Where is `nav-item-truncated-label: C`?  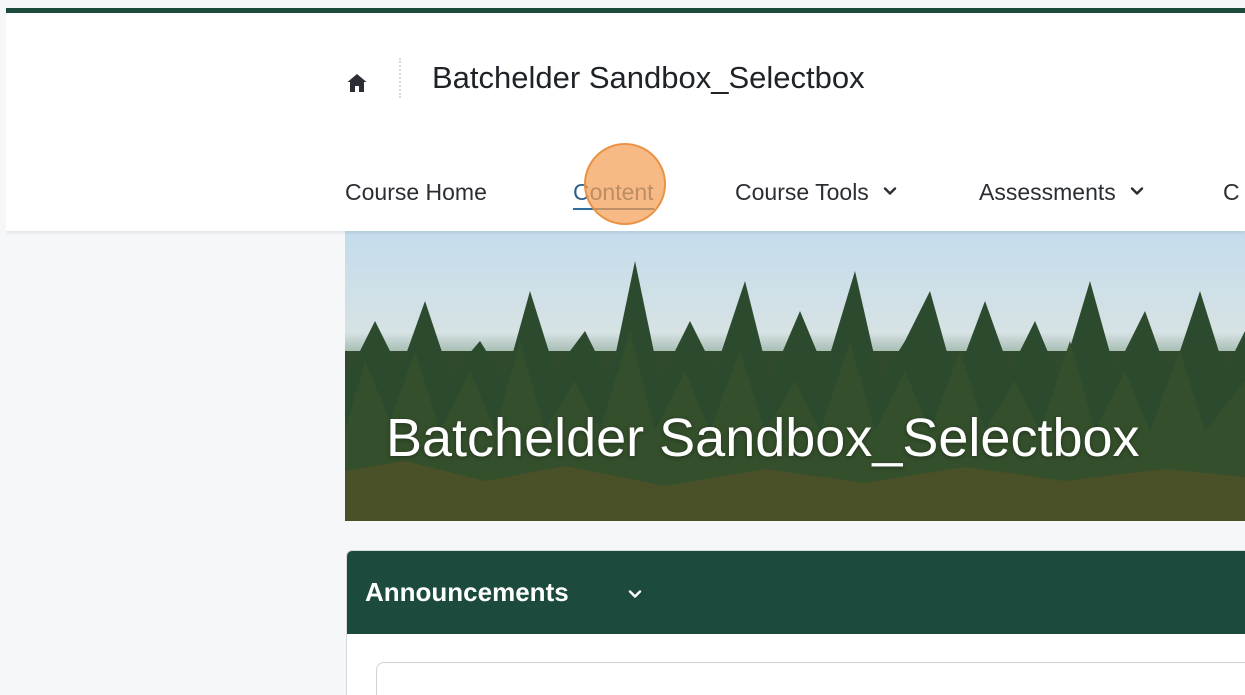 nav-item-truncated-label: C is located at coordinates (1231, 192).